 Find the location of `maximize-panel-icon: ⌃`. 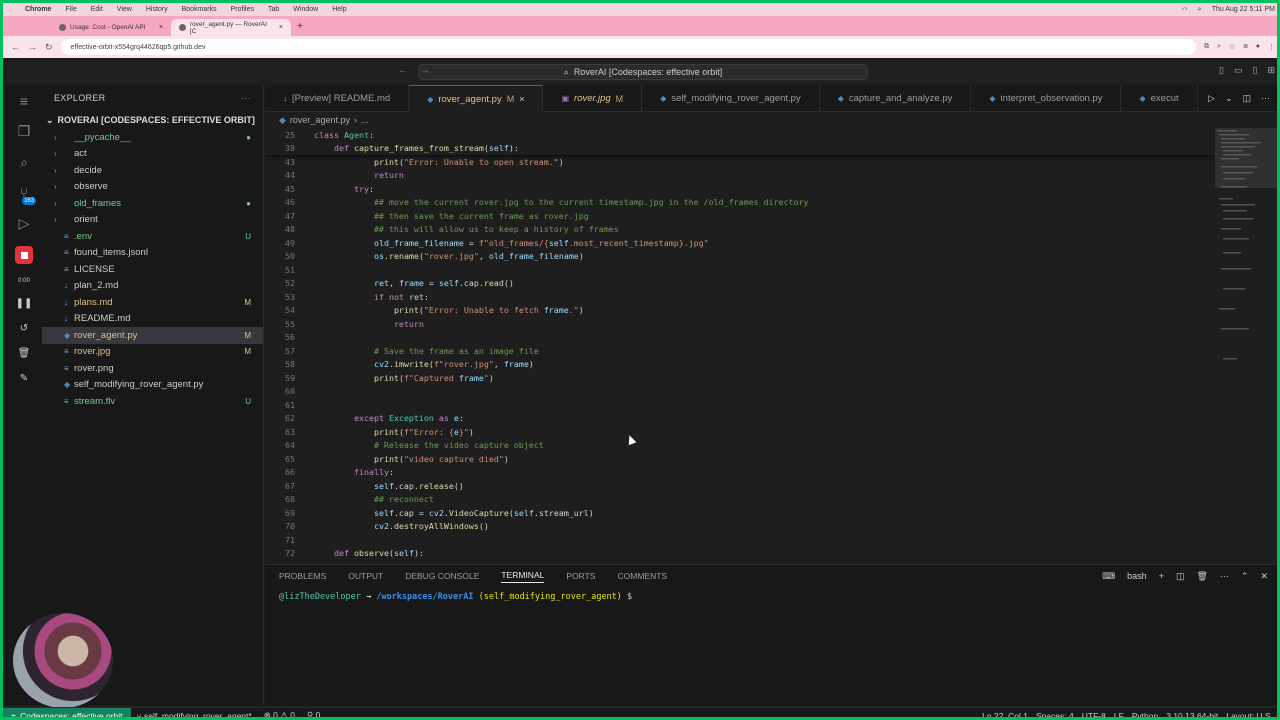

maximize-panel-icon: ⌃ is located at coordinates (1245, 576).